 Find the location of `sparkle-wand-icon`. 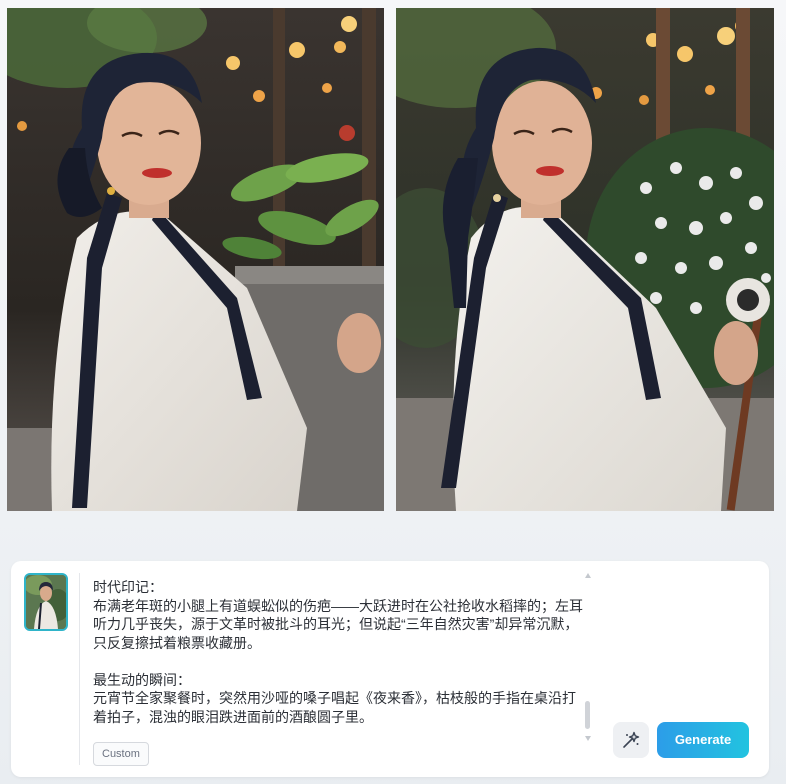

sparkle-wand-icon is located at coordinates (631, 739).